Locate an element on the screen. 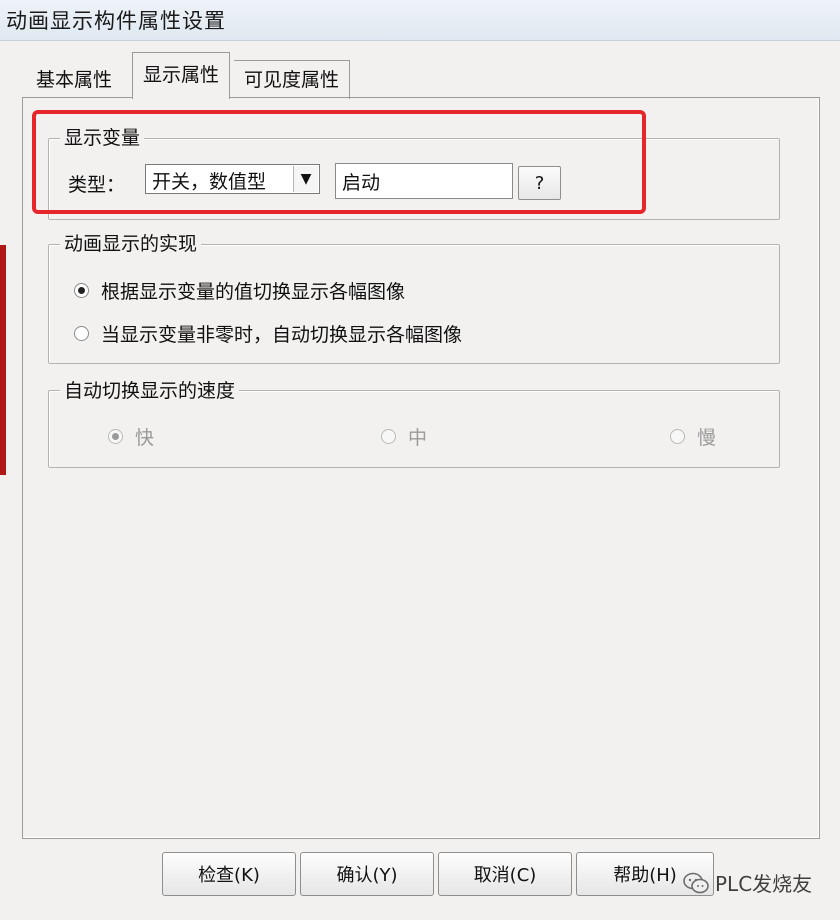 The image size is (840, 920). speed-option-label: 快 is located at coordinates (145, 438).